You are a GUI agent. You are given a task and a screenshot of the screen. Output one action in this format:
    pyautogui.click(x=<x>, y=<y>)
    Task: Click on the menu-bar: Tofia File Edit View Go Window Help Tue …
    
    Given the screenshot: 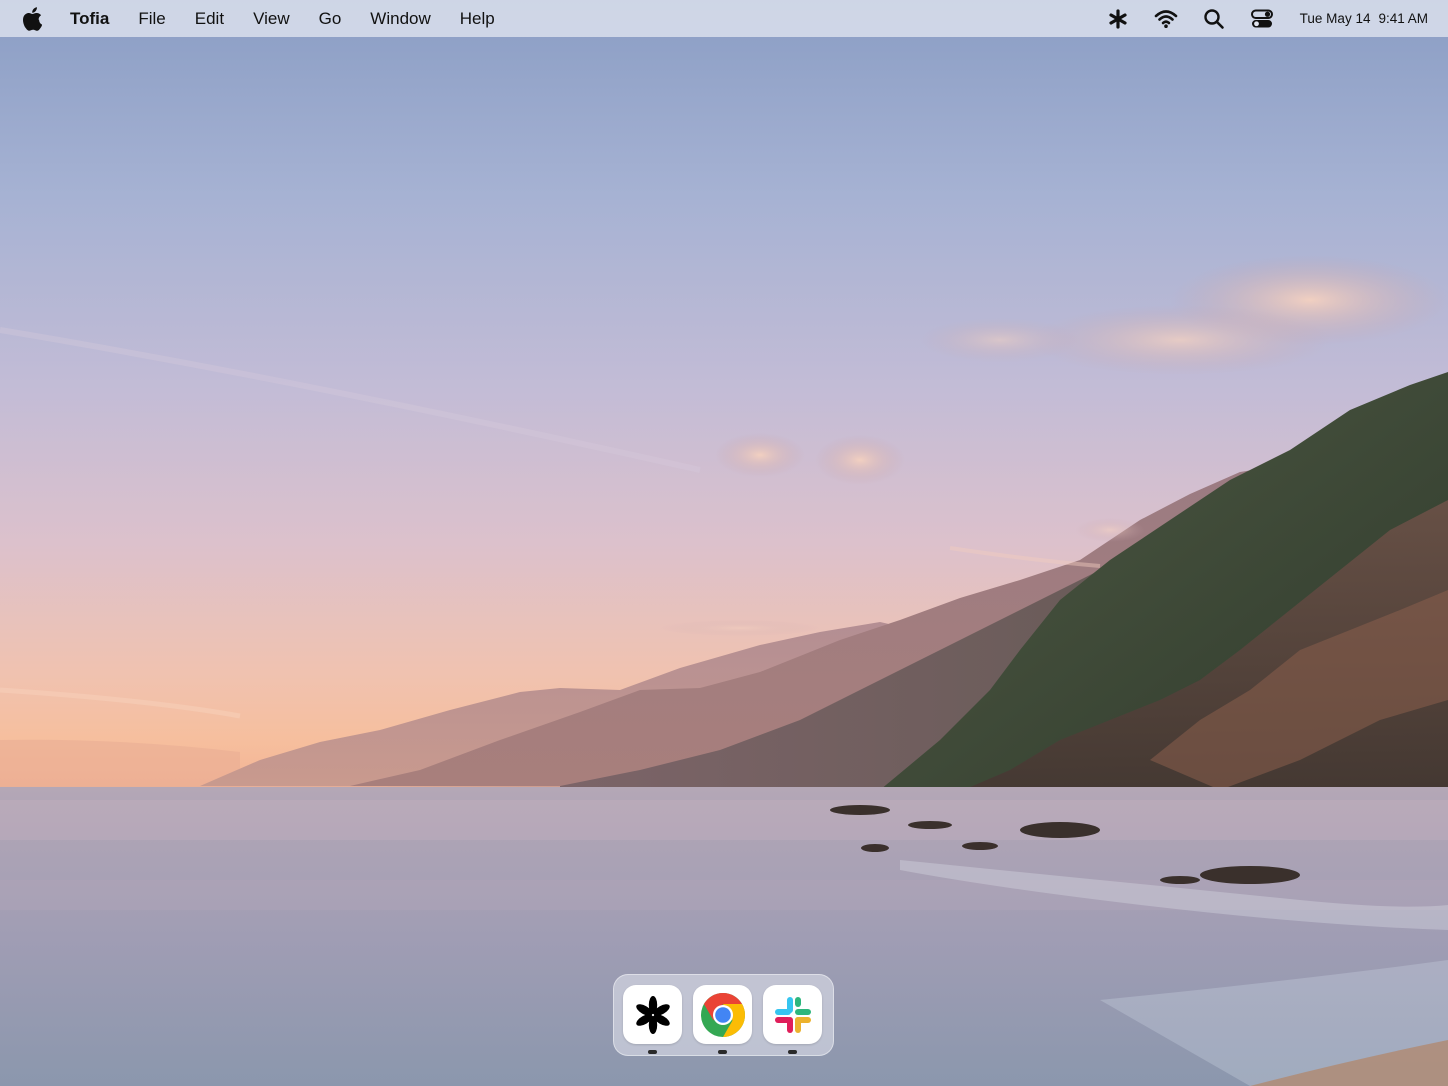 What is the action you would take?
    pyautogui.click(x=724, y=18)
    